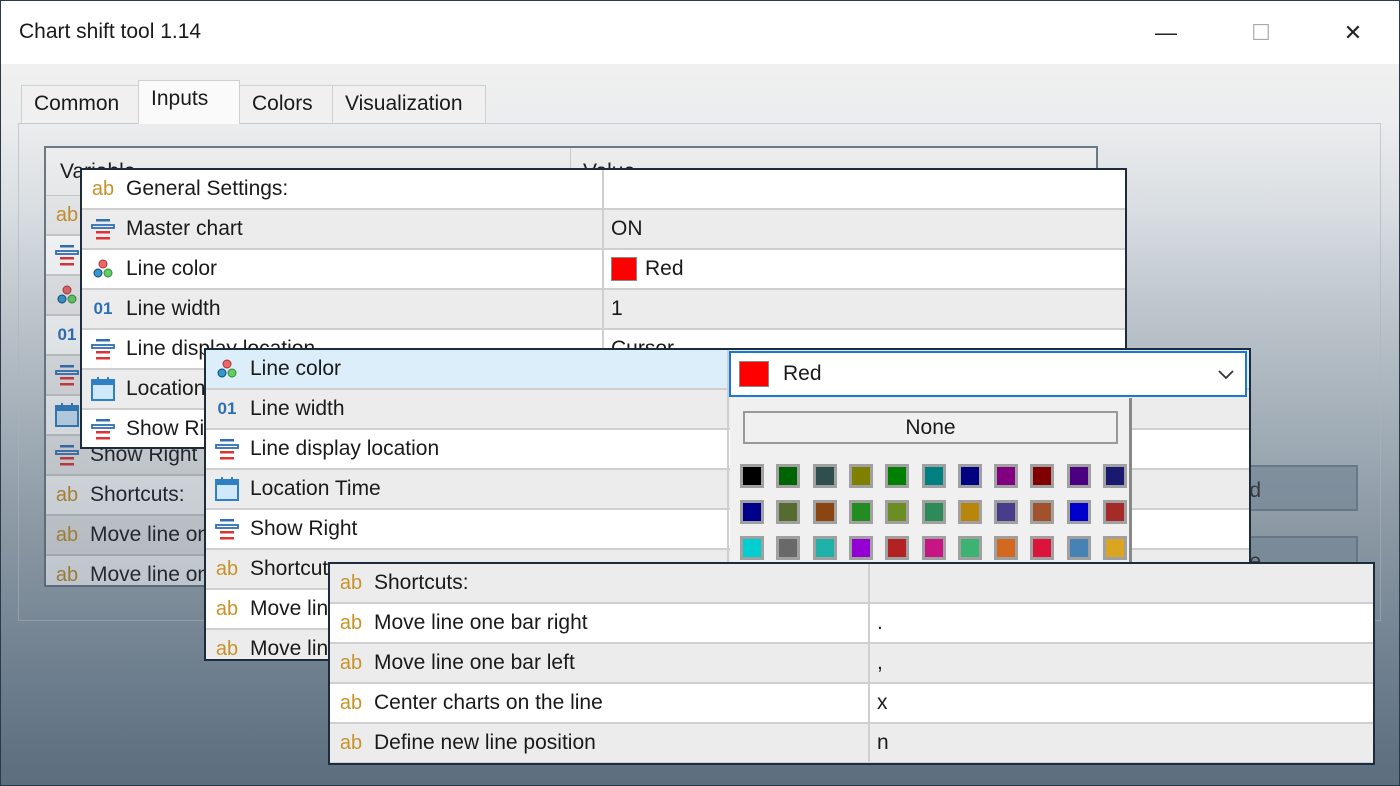  I want to click on close-button: ✕, so click(1353, 33).